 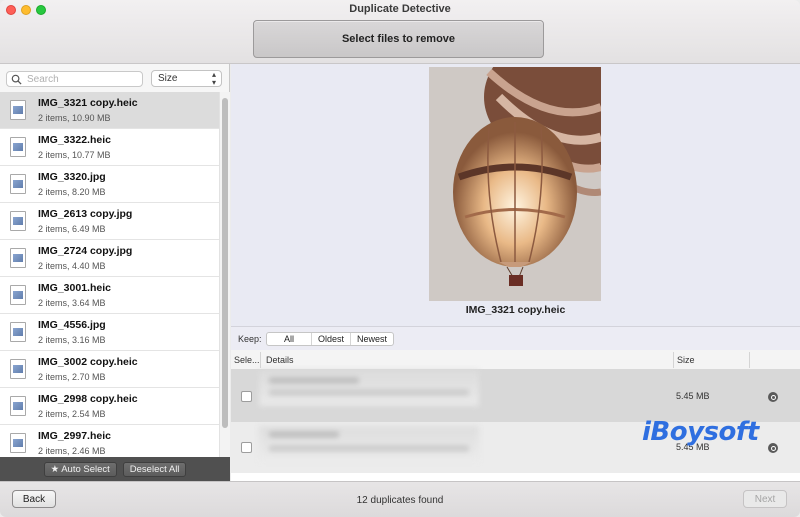 What do you see at coordinates (72, 303) in the screenshot?
I see `file-meta: 2 items, 3.64 MB` at bounding box center [72, 303].